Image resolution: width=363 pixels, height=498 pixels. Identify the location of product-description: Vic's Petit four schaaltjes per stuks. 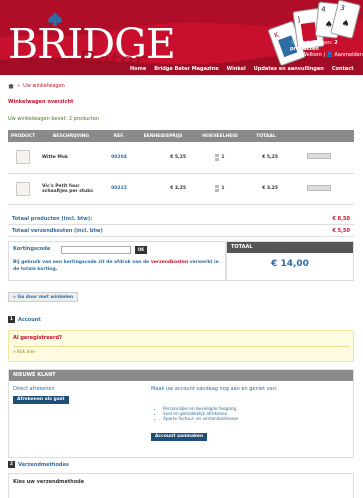
(71, 189).